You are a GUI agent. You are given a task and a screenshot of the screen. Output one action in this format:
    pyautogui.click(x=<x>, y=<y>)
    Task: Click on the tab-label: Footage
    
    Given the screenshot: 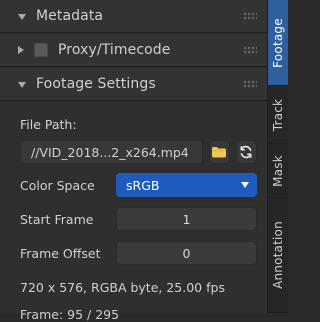 What is the action you would take?
    pyautogui.click(x=278, y=42)
    